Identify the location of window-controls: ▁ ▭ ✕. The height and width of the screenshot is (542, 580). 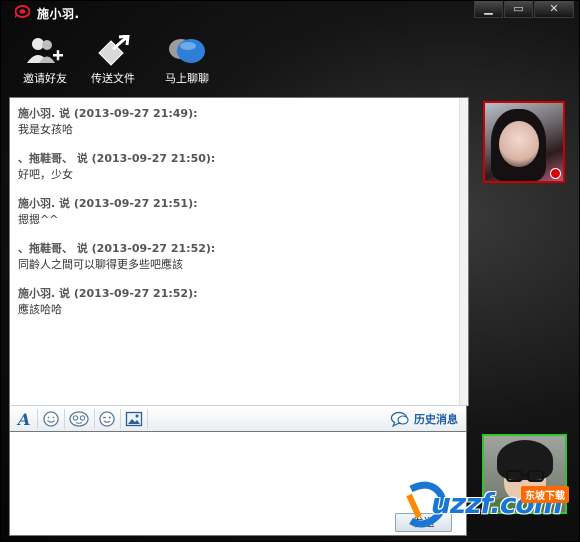
(523, 9).